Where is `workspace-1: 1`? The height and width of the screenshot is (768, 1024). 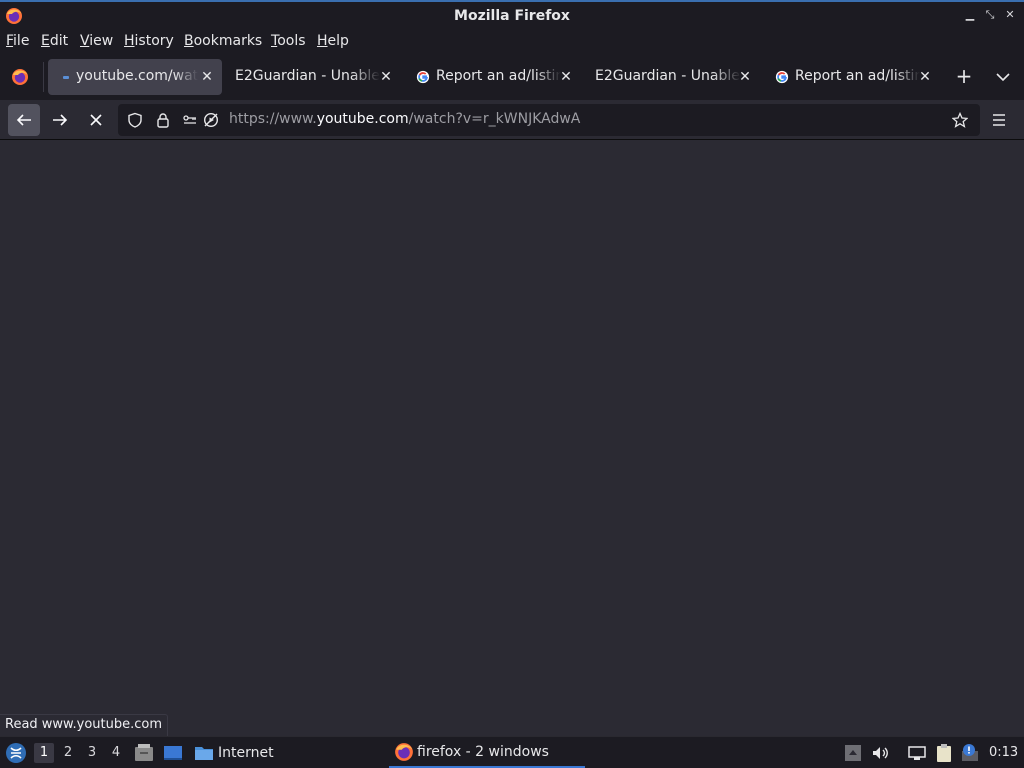 workspace-1: 1 is located at coordinates (44, 753).